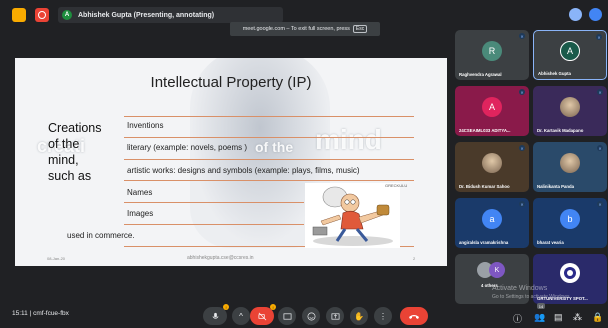 The image size is (608, 328). Describe the element at coordinates (520, 288) in the screenshot. I see `watermark-title: Activate Windows` at that location.